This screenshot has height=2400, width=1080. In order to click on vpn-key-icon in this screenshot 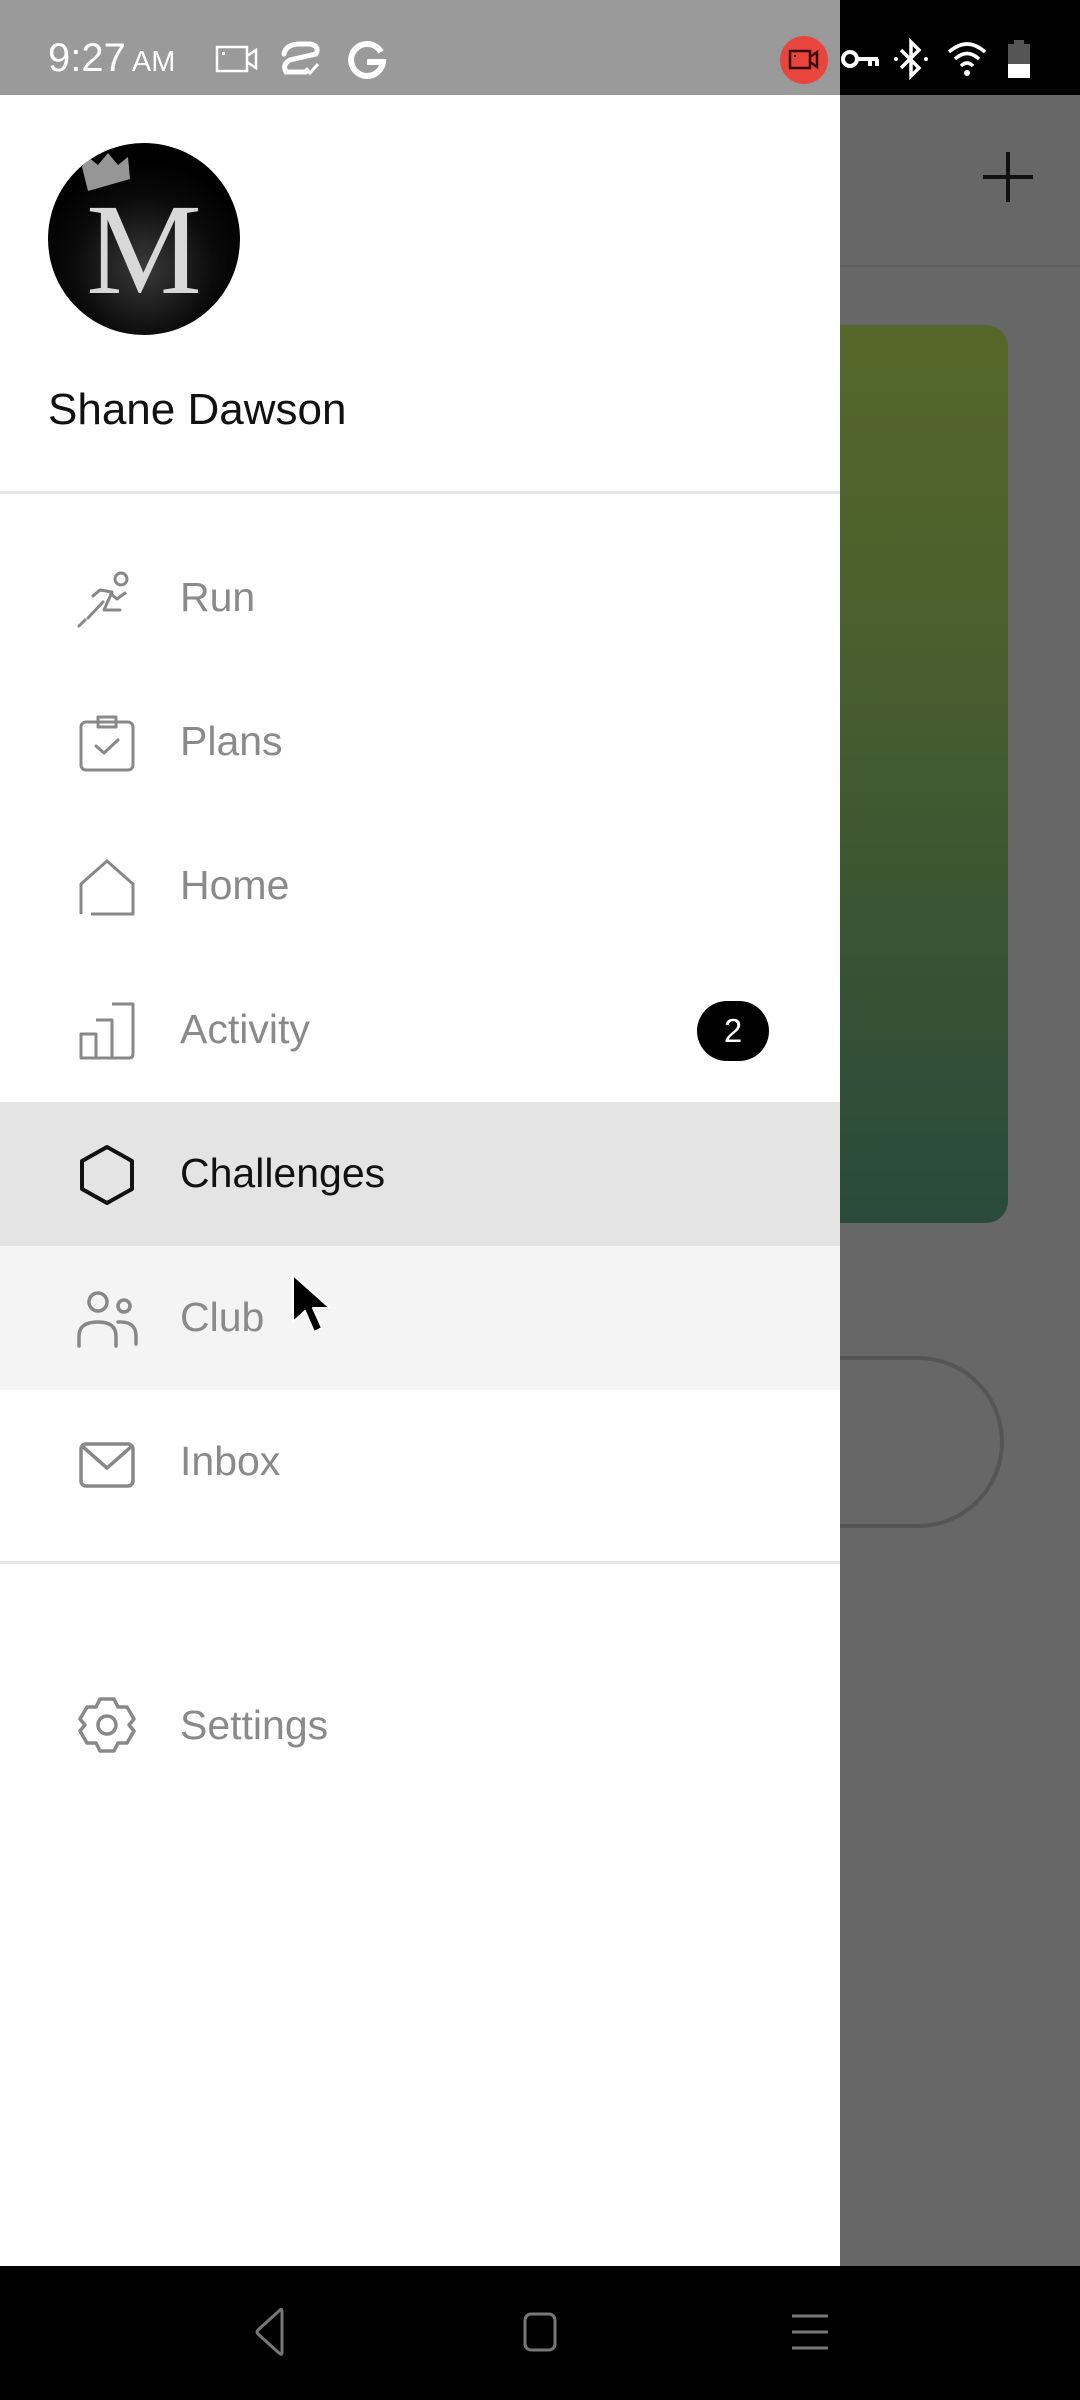, I will do `click(860, 59)`.